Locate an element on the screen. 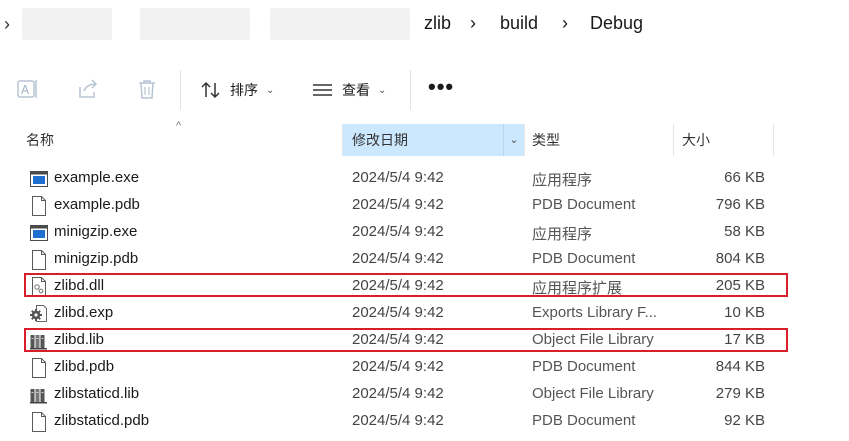  file-row: example.exe 2024/5/4 9:42 应用程序 66 KB is located at coordinates (424, 178).